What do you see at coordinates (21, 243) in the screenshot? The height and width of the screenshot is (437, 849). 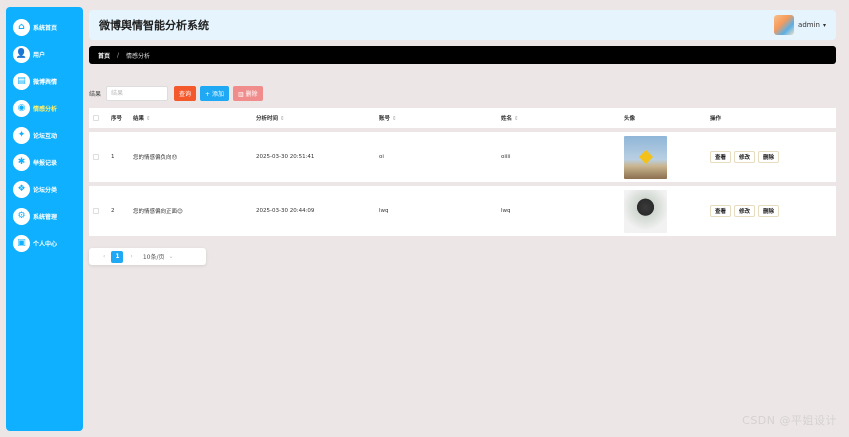 I see `profile-icon: ▣` at bounding box center [21, 243].